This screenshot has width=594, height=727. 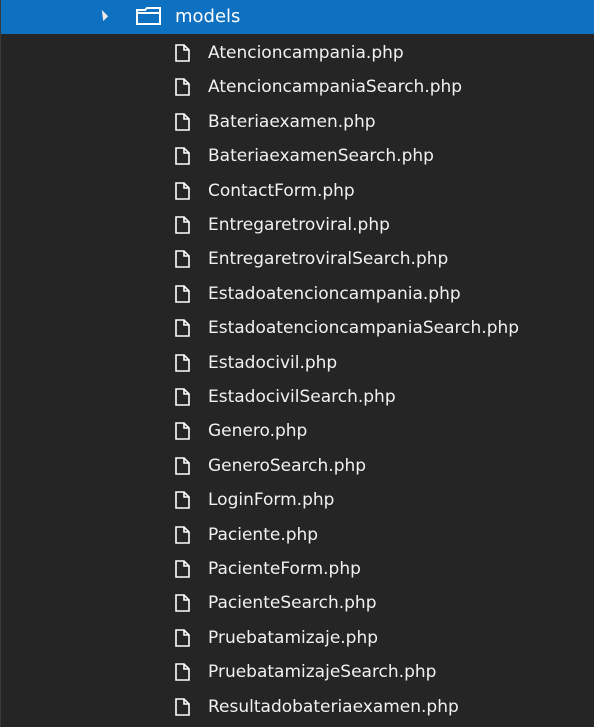 I want to click on file-label: EstadocivilSearch.php, so click(x=302, y=397).